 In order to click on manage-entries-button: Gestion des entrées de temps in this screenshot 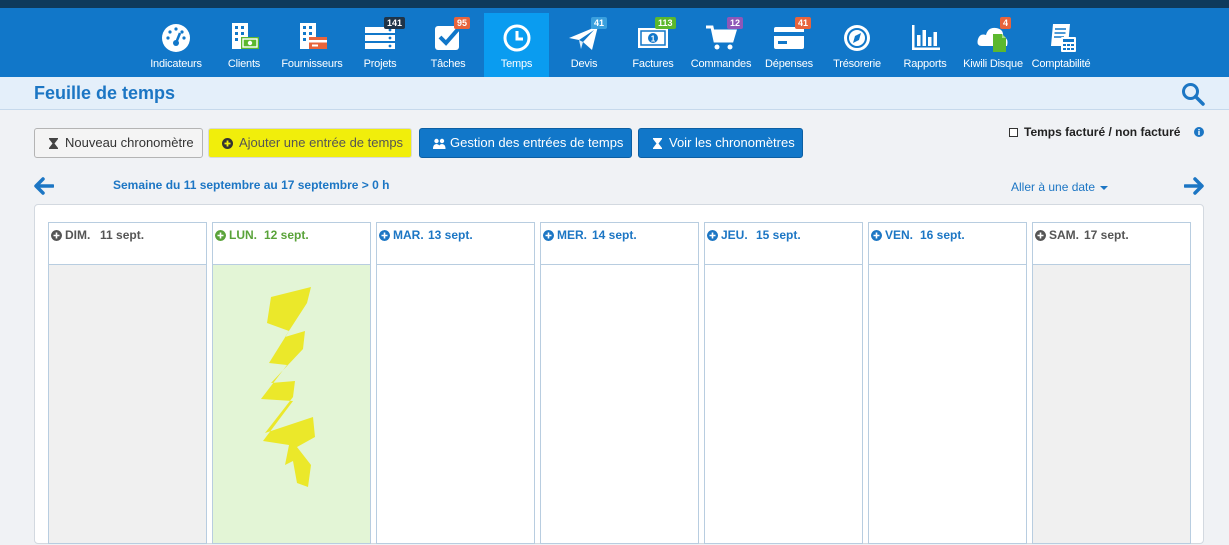, I will do `click(525, 143)`.